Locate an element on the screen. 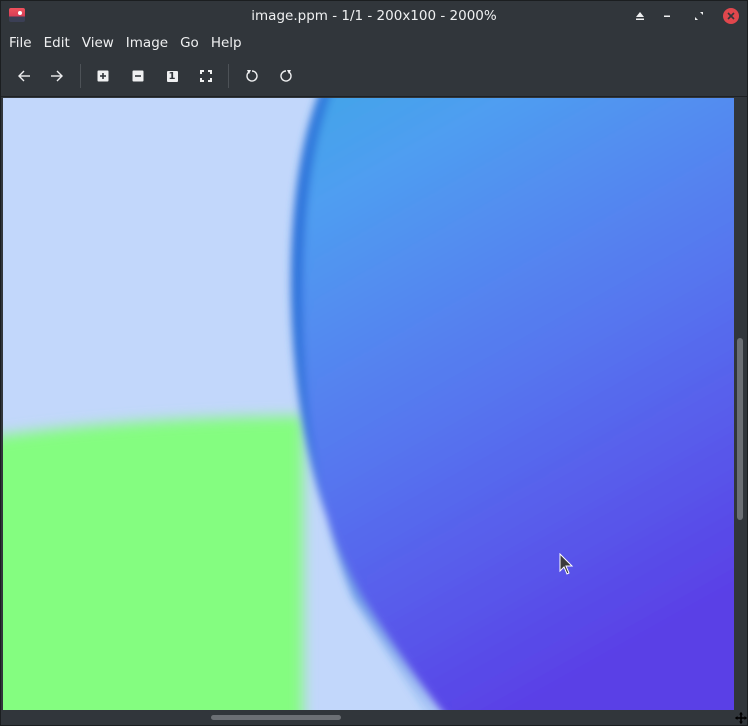 The image size is (748, 726). horizontal-scroll-thumb is located at coordinates (276, 717).